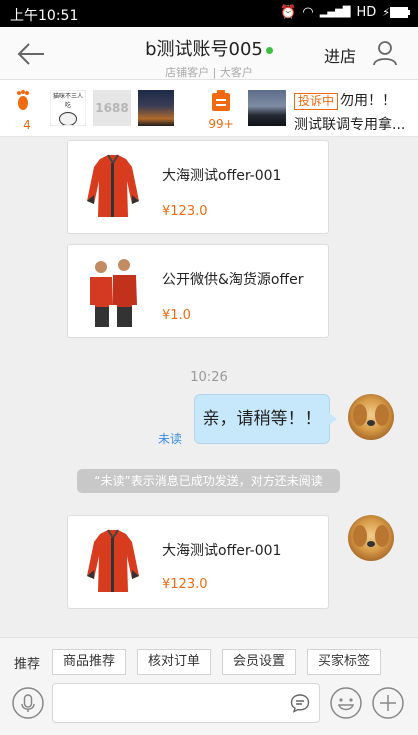  What do you see at coordinates (174, 662) in the screenshot?
I see `tag-check-order: 核对订单` at bounding box center [174, 662].